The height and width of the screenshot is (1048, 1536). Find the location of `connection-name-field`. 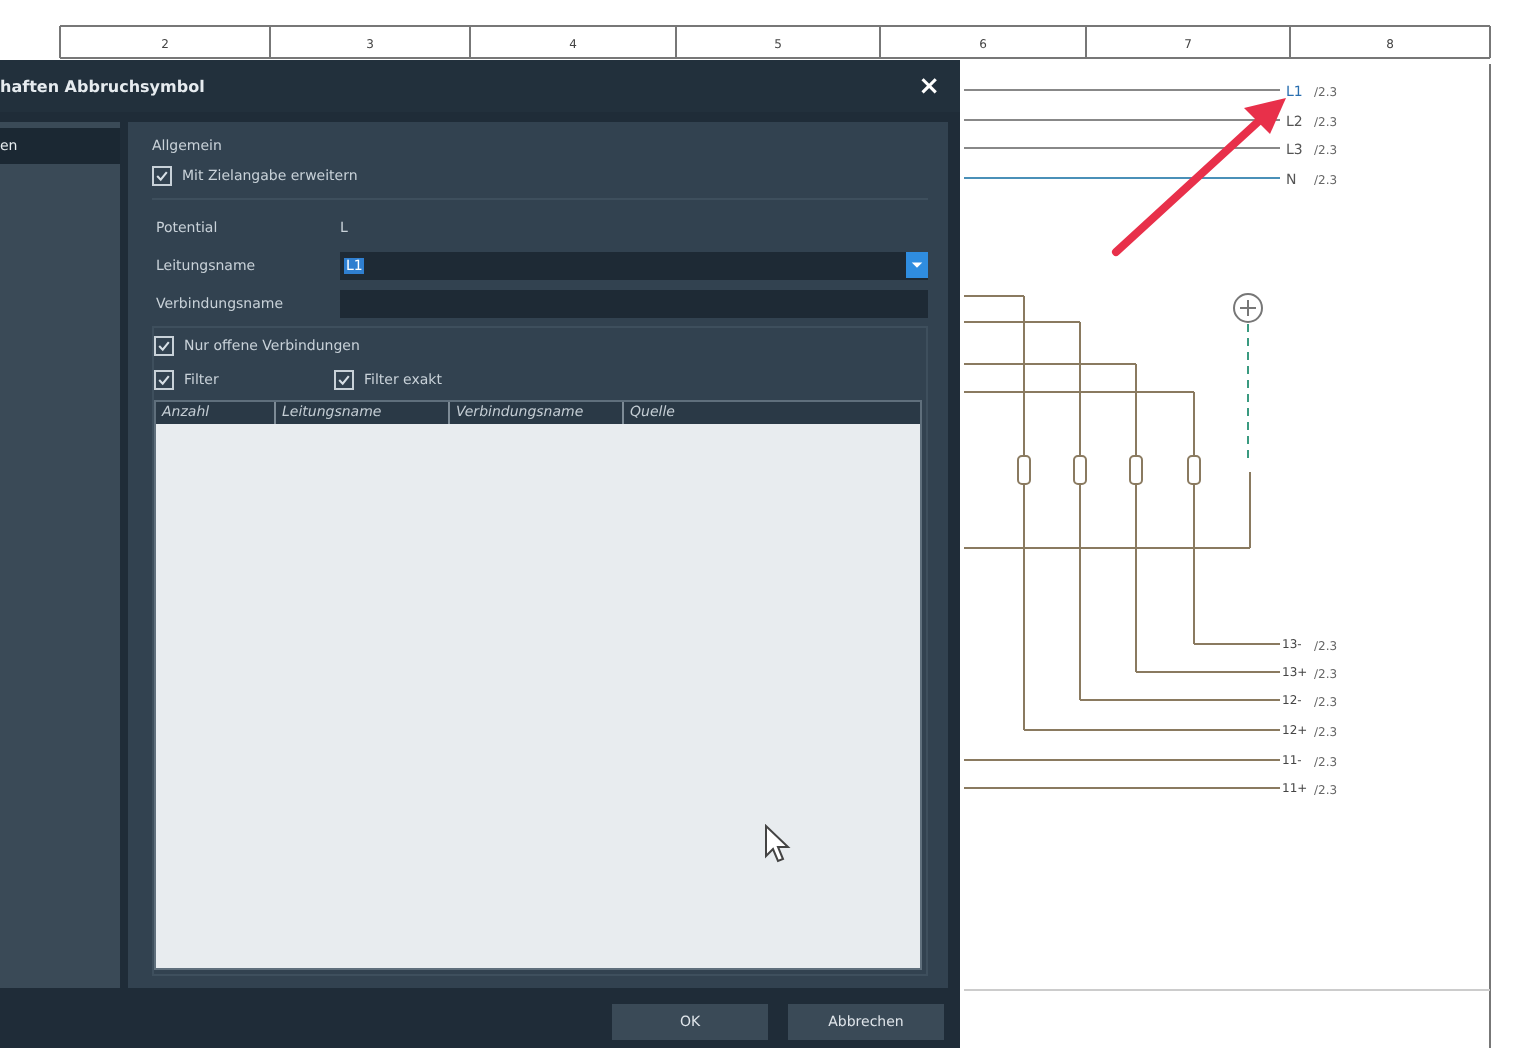

connection-name-field is located at coordinates (634, 303).